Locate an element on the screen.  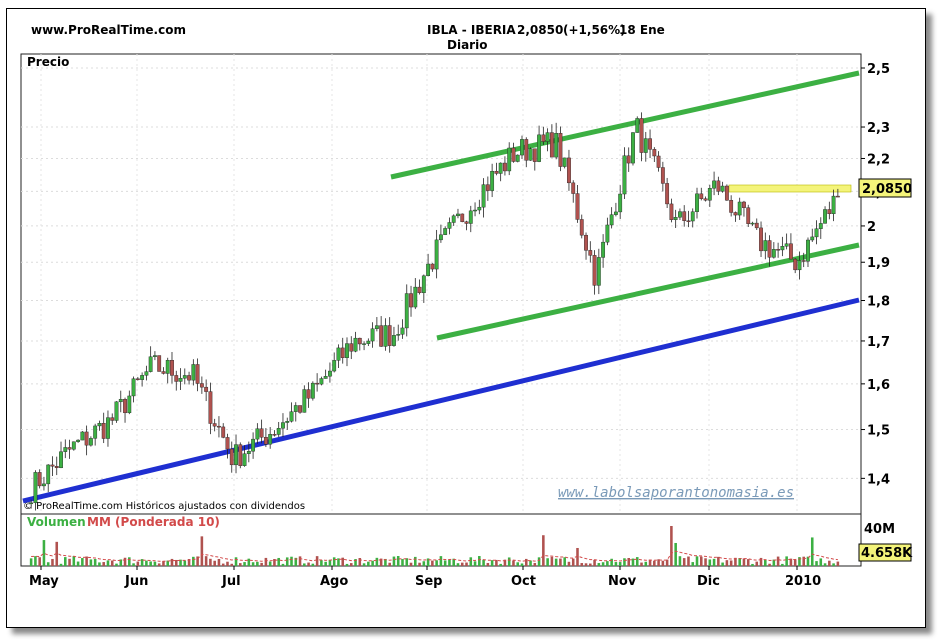
y-tick-label: 1,9 is located at coordinates (878, 263).